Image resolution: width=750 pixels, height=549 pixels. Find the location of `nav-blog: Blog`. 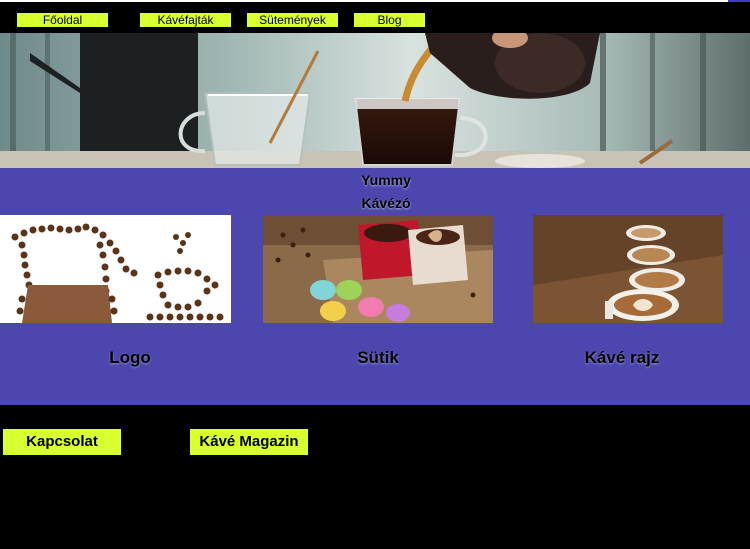

nav-blog: Blog is located at coordinates (389, 20).